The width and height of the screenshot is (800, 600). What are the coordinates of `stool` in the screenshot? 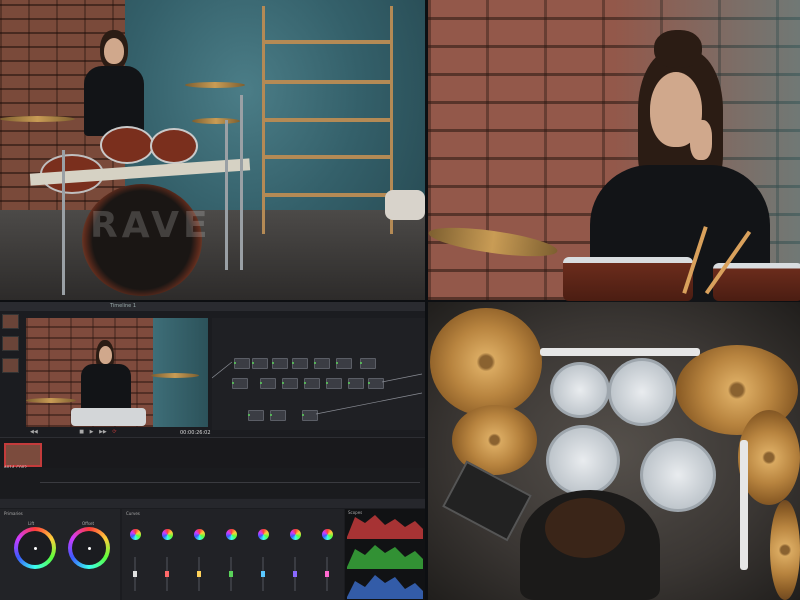 It's located at (405, 205).